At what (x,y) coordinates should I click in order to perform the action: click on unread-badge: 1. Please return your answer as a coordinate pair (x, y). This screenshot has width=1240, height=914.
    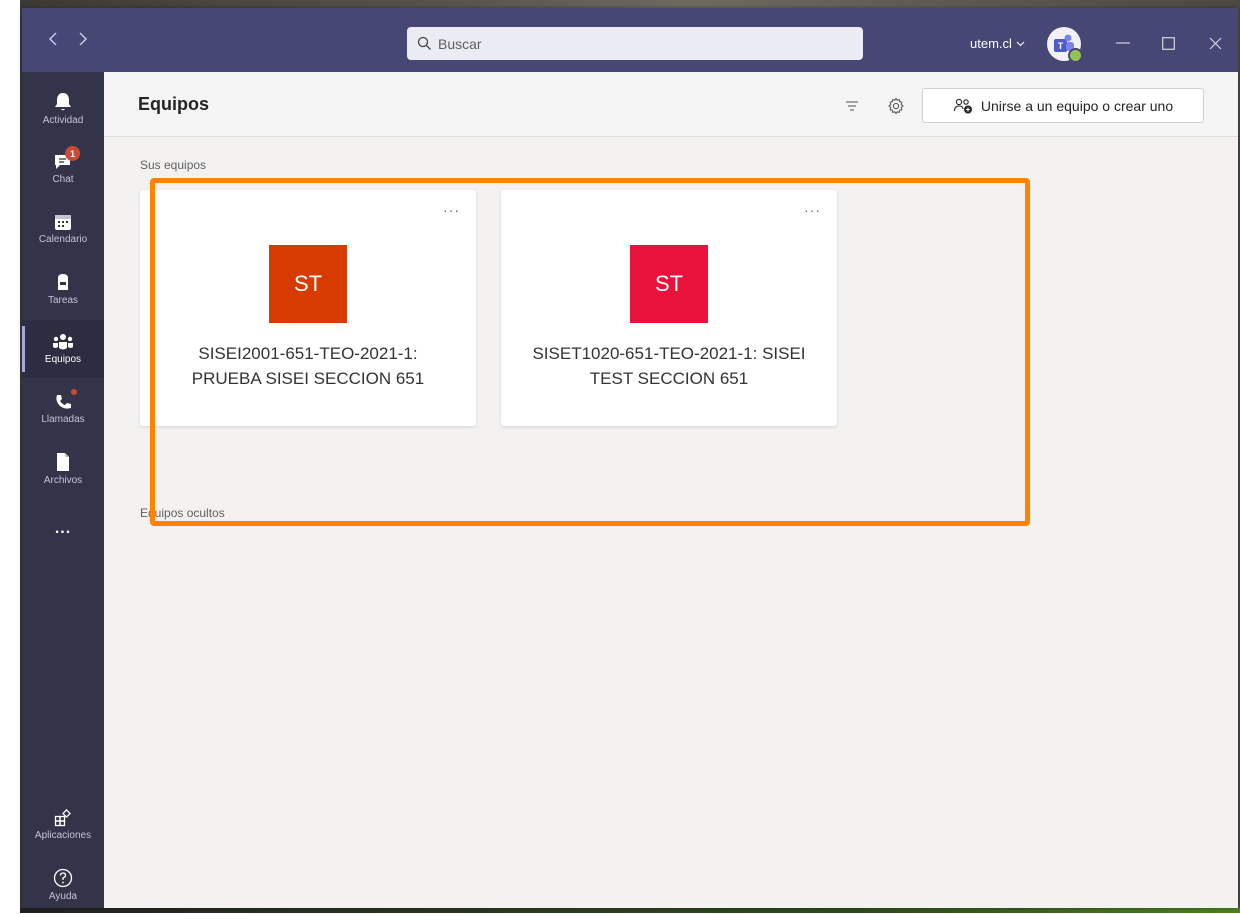
    Looking at the image, I should click on (72, 153).